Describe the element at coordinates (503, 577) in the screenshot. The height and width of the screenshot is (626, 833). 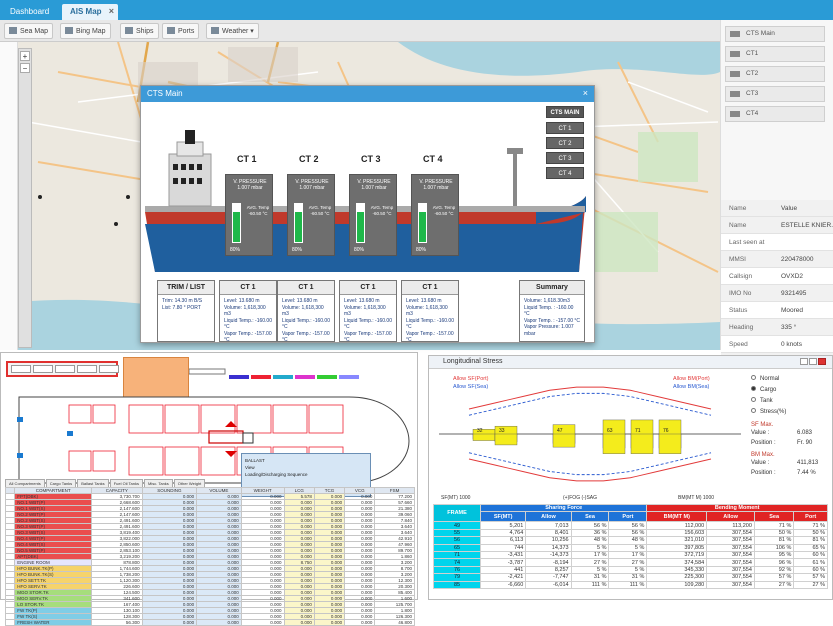
I see `stress-cell: -2,421` at that location.